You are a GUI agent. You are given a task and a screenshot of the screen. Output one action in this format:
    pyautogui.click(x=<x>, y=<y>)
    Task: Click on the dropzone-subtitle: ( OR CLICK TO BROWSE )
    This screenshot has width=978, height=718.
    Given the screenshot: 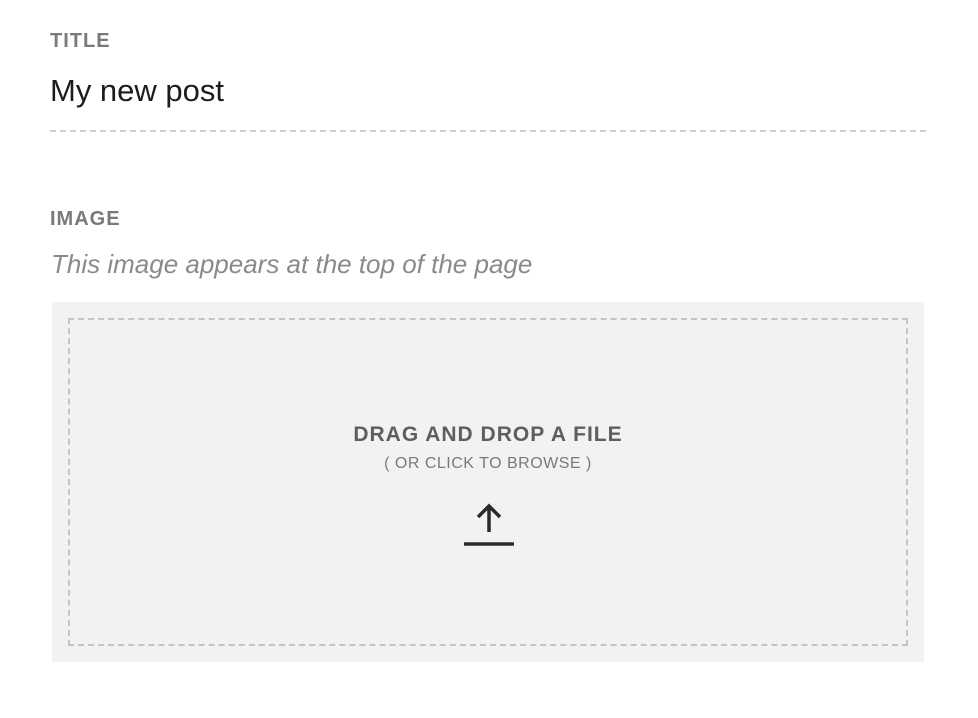 What is the action you would take?
    pyautogui.click(x=488, y=463)
    